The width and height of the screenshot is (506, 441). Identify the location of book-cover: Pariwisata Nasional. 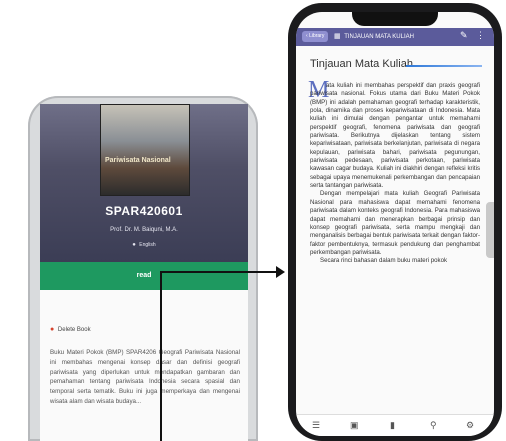
(145, 150).